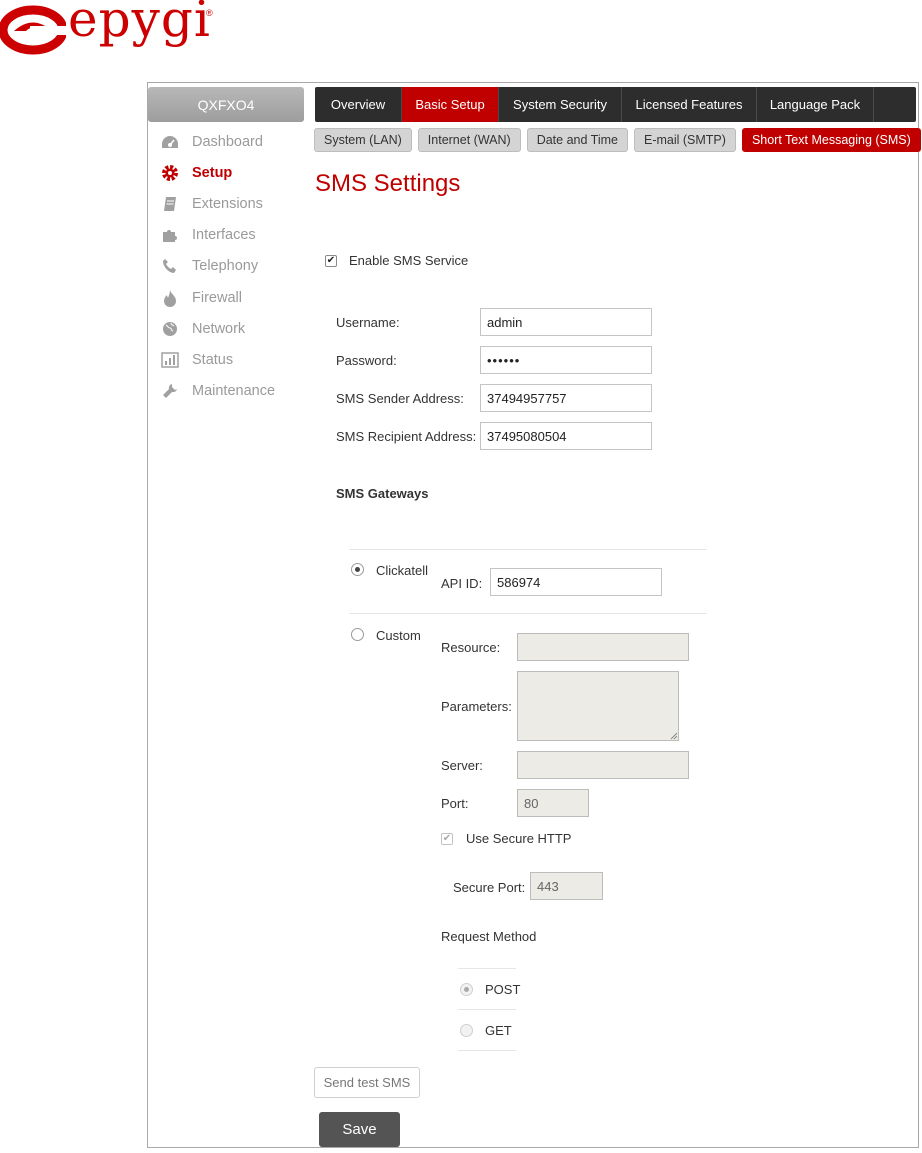 This screenshot has height=1153, width=922. I want to click on enable-sms-label: Enable SMS Service, so click(409, 260).